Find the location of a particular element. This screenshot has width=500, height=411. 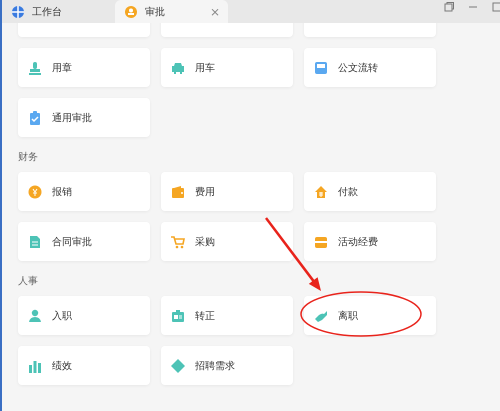

globe-icon is located at coordinates (18, 12).